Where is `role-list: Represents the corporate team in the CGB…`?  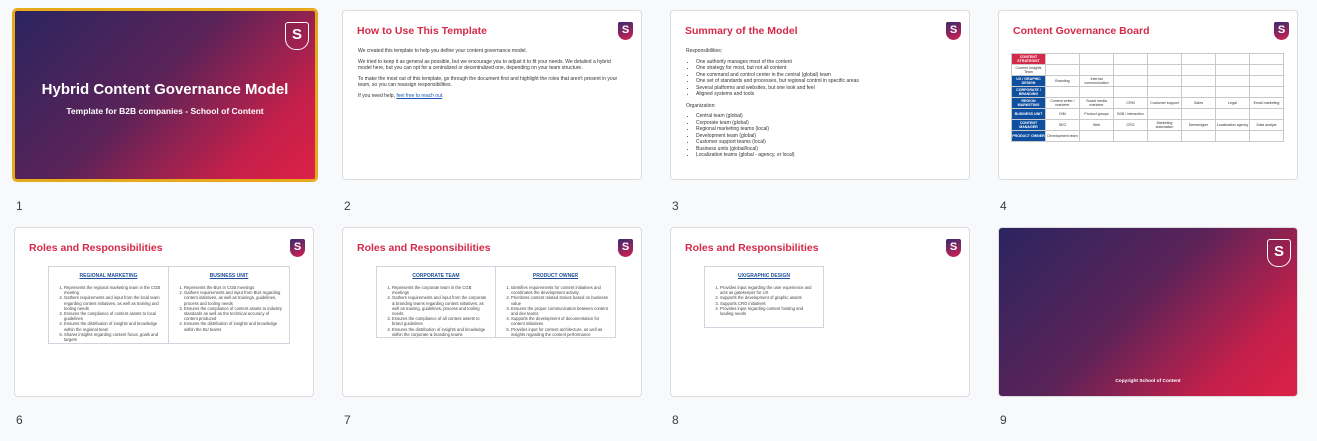 role-list: Represents the corporate team in the CGB… is located at coordinates (436, 311).